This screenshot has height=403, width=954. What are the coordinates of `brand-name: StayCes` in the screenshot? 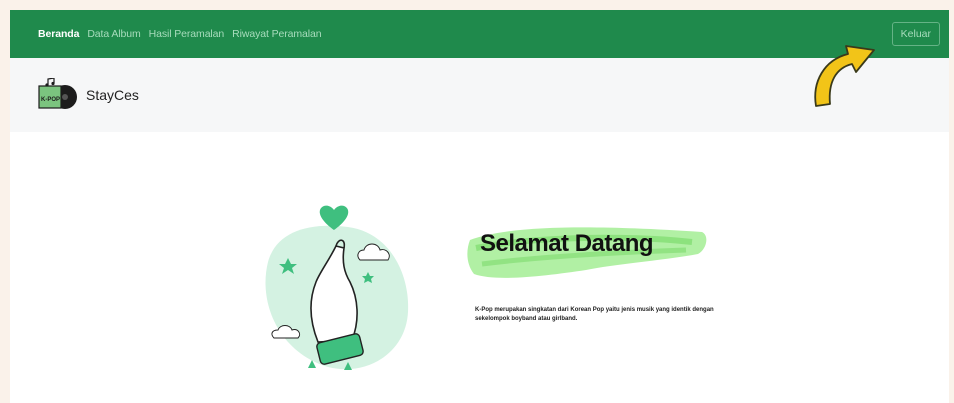 It's located at (112, 95).